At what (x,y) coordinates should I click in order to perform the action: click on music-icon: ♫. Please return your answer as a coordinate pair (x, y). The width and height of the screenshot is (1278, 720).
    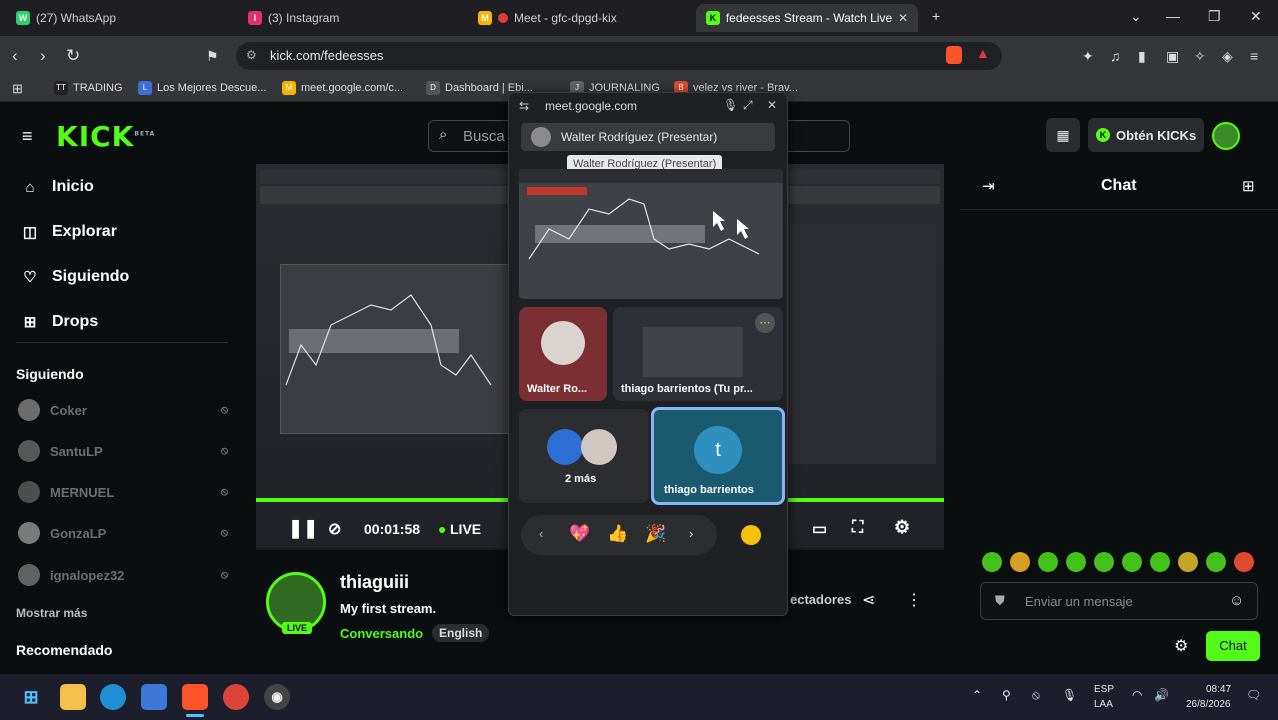
    Looking at the image, I should click on (1115, 56).